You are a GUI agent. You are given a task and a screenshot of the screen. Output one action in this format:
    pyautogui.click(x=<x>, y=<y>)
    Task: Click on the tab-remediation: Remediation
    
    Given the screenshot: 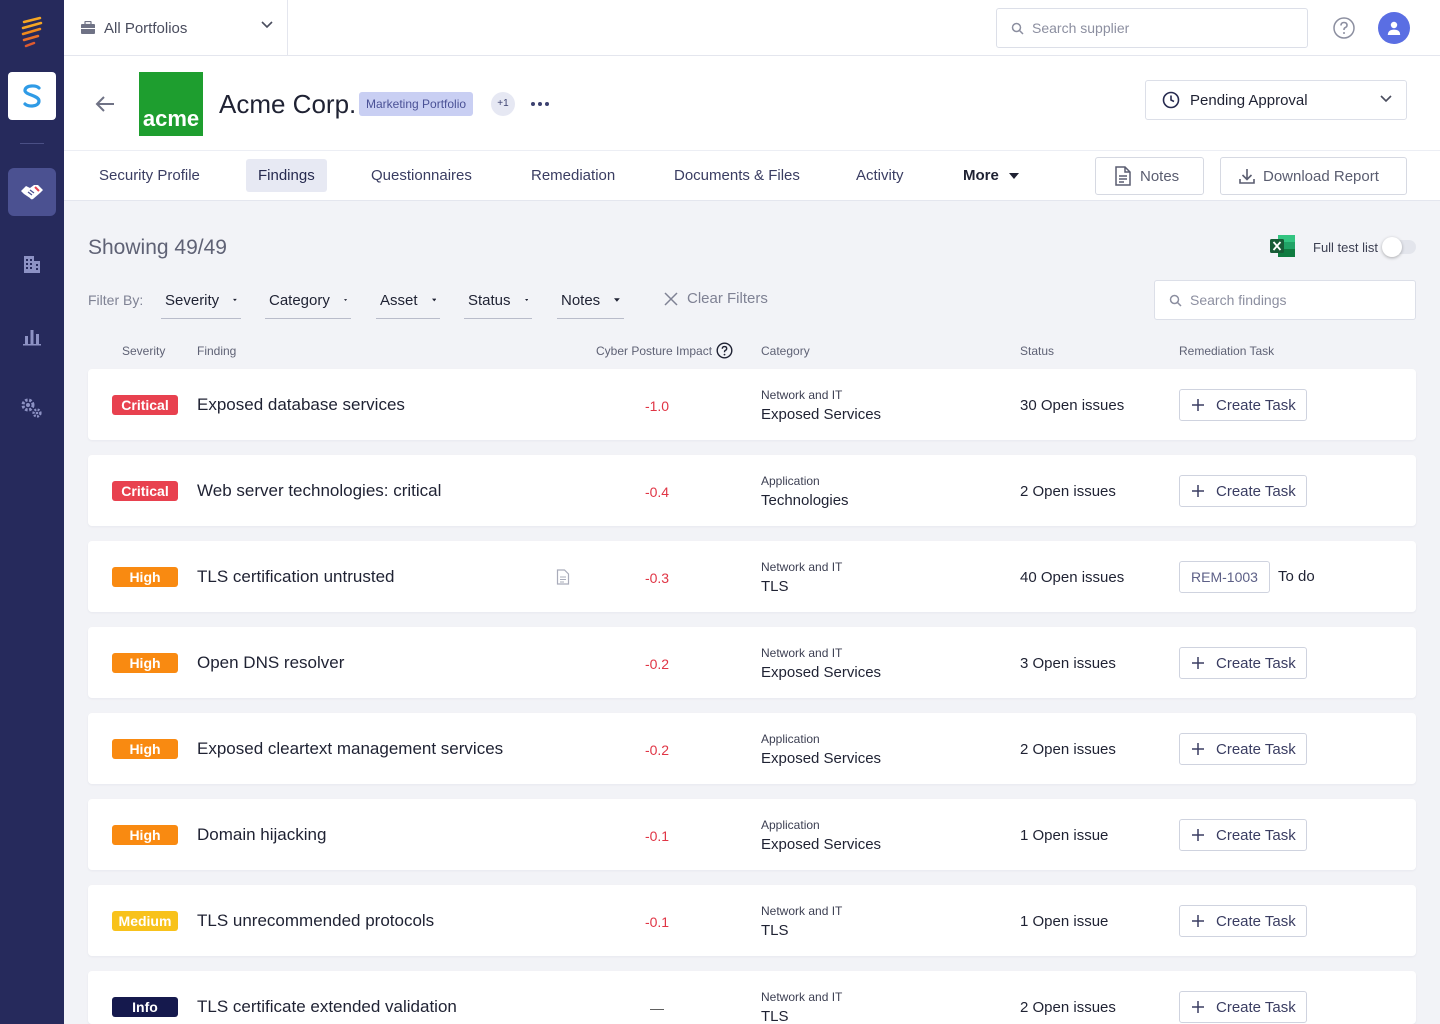 What is the action you would take?
    pyautogui.click(x=573, y=175)
    